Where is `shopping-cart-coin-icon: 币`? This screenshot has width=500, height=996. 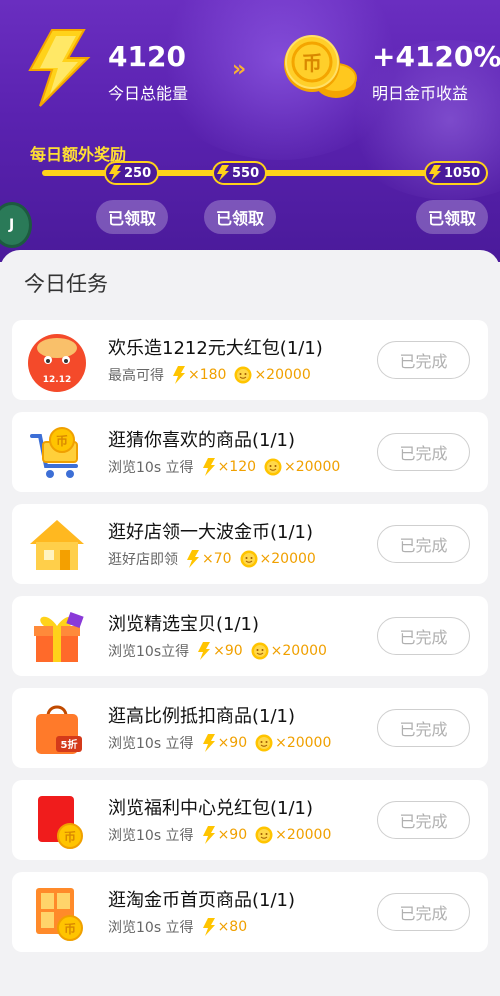 shopping-cart-coin-icon: 币 is located at coordinates (54, 452).